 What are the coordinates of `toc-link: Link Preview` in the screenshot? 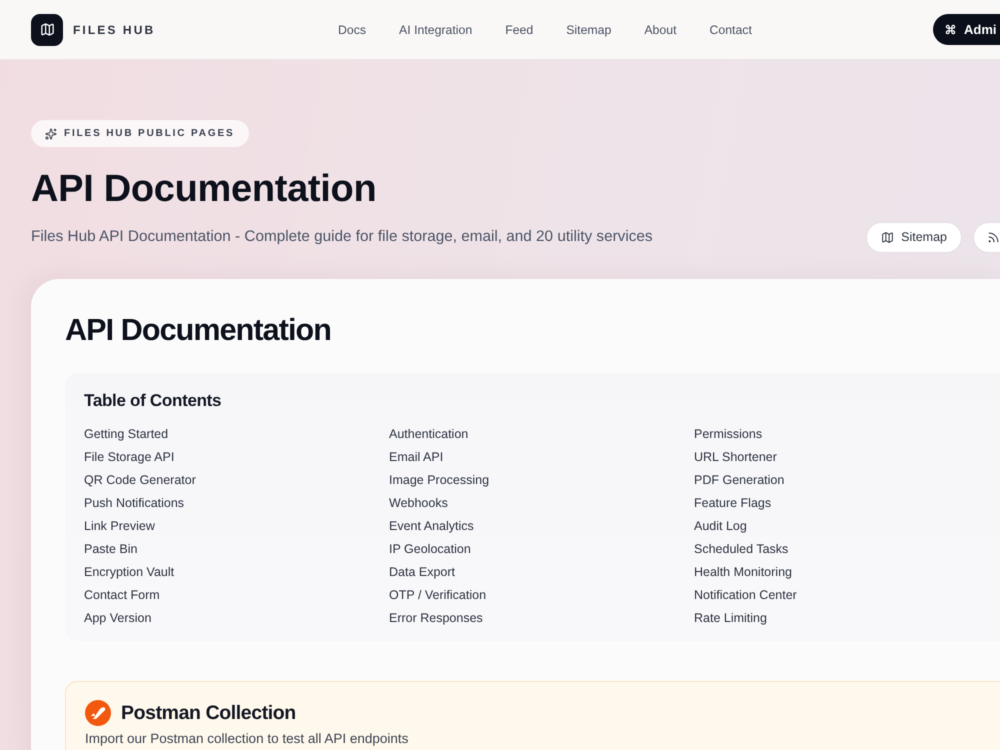 It's located at (119, 526).